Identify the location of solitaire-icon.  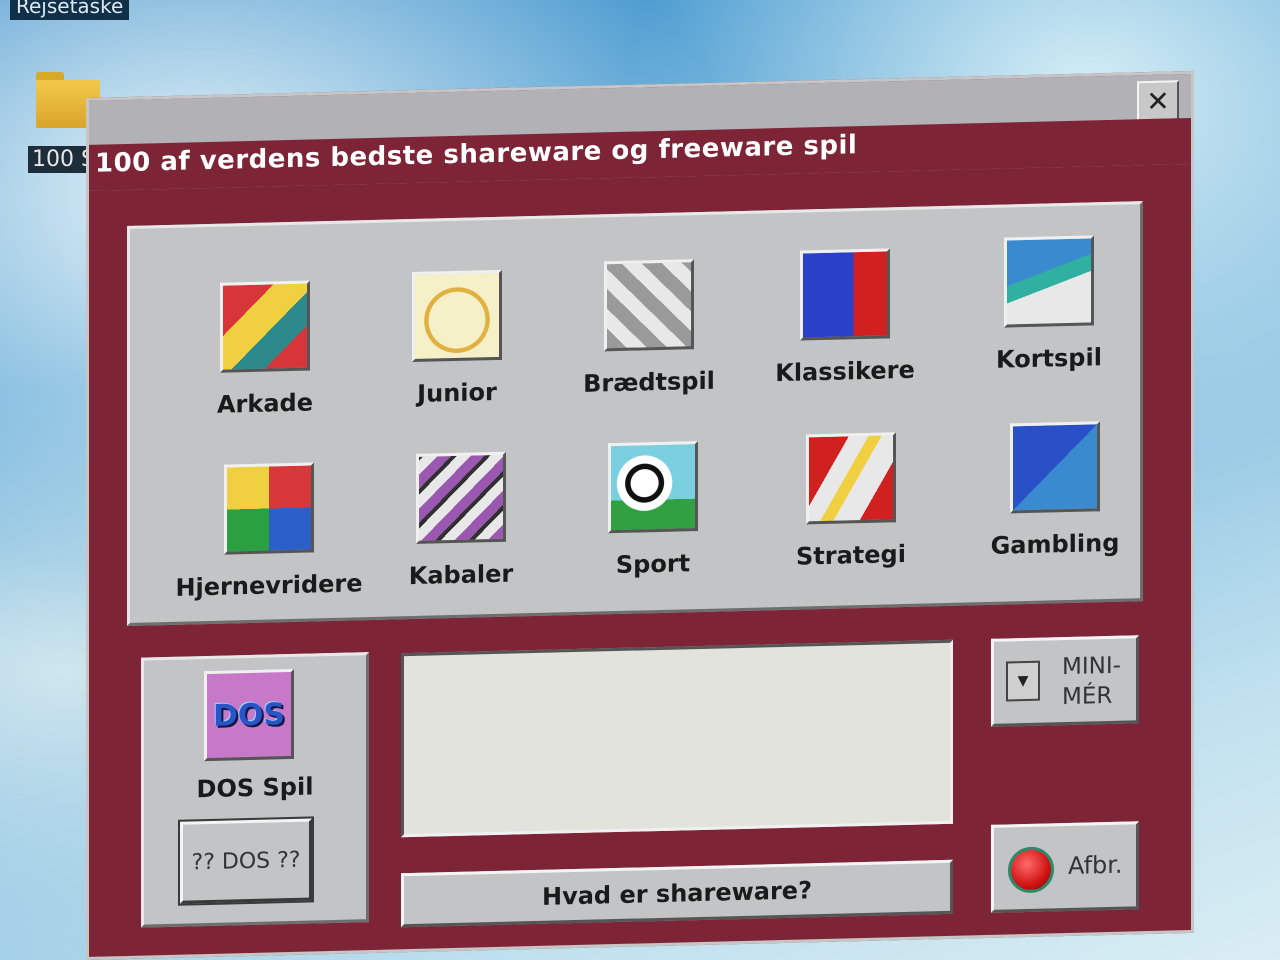
(461, 497).